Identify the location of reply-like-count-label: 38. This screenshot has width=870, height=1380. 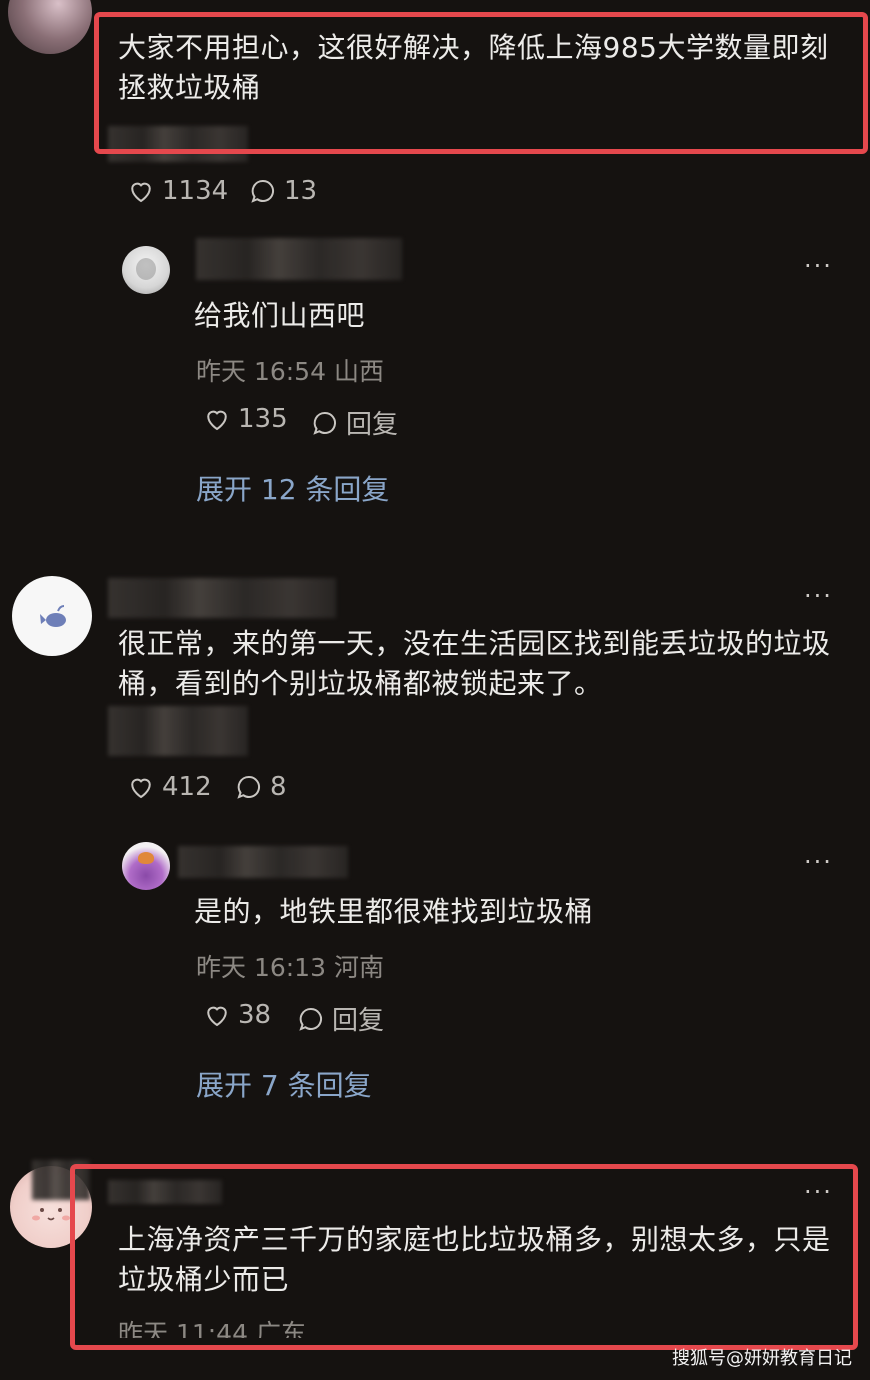
(255, 1015).